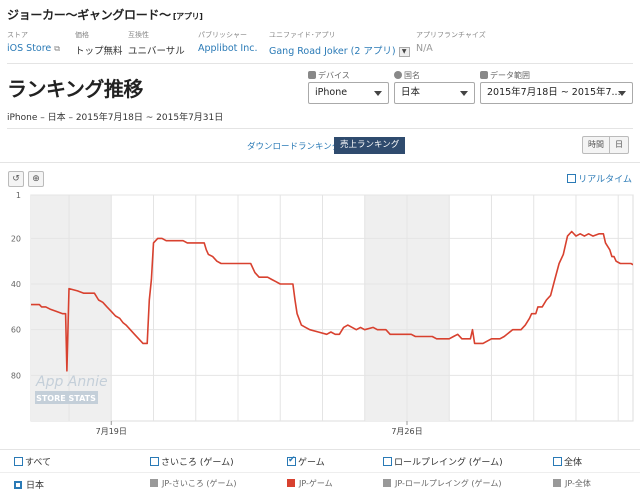 This screenshot has width=640, height=498. I want to click on meta-store-link: iOS Store, so click(29, 48).